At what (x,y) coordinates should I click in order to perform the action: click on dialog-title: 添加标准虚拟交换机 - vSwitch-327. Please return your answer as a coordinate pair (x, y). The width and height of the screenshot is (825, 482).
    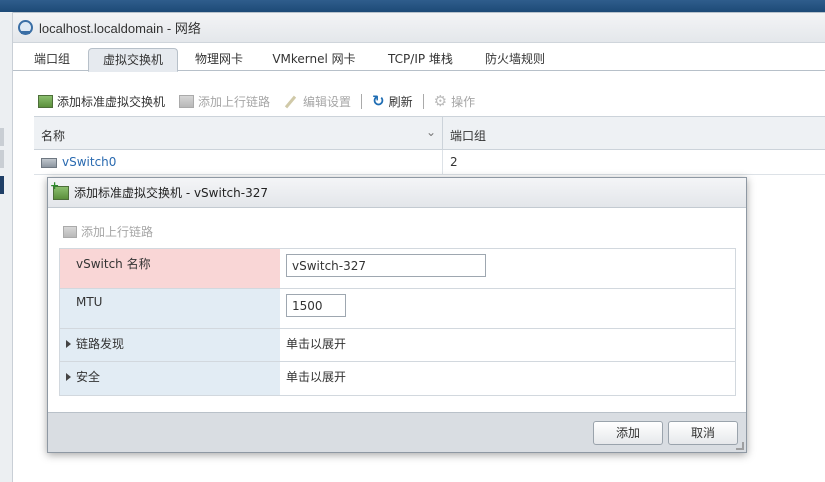
    Looking at the image, I should click on (171, 193).